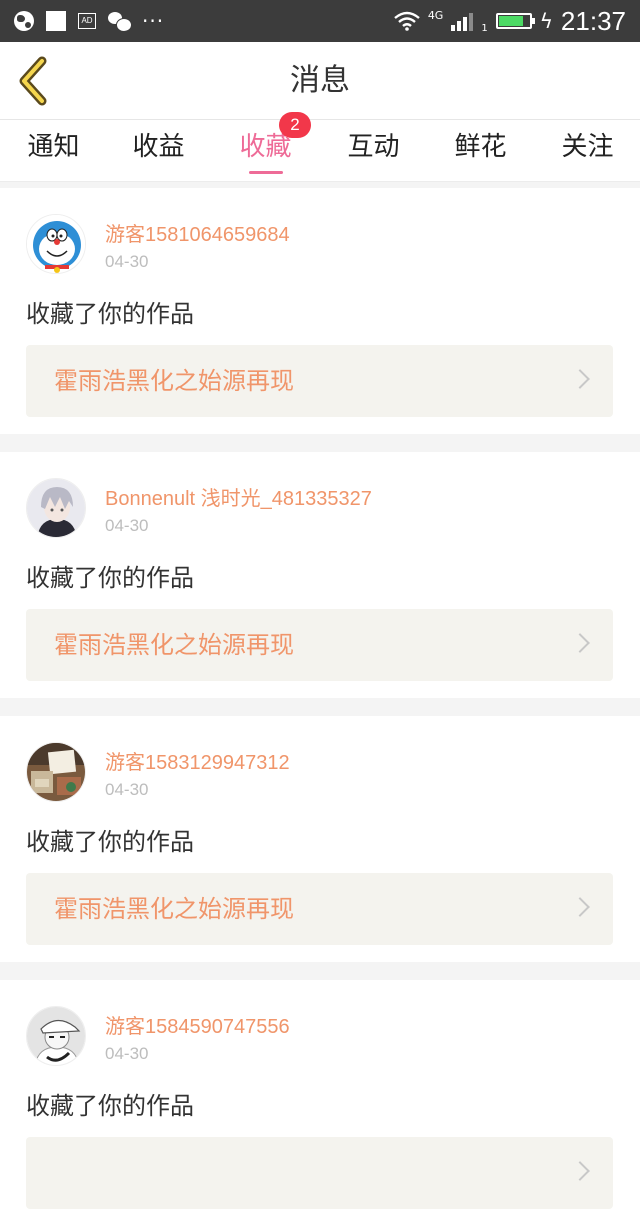 This screenshot has width=640, height=1226. What do you see at coordinates (373, 147) in the screenshot?
I see `tab-label: 互动` at bounding box center [373, 147].